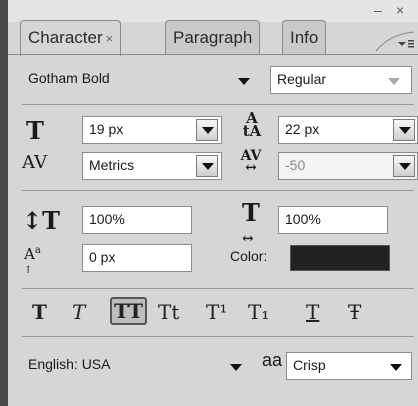 The height and width of the screenshot is (406, 418). Describe the element at coordinates (340, 258) in the screenshot. I see `color-swatch` at that location.